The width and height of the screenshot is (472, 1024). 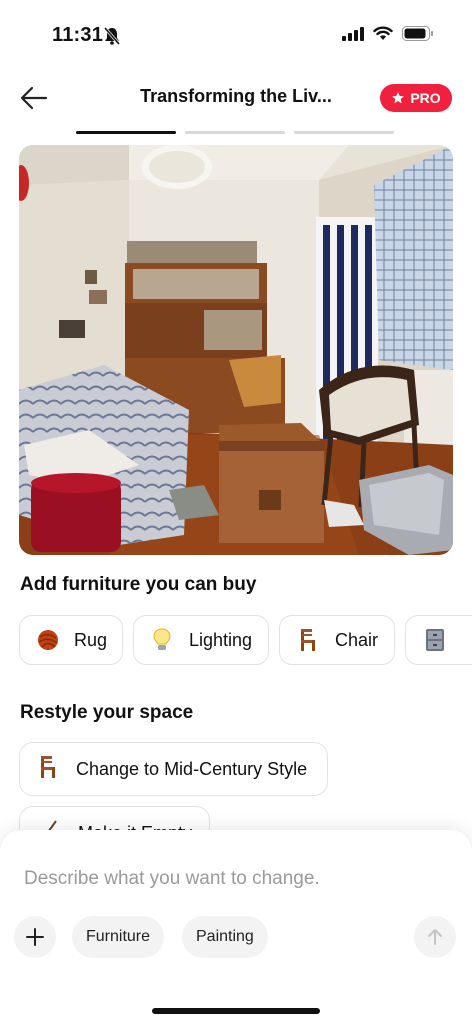 What do you see at coordinates (91, 639) in the screenshot?
I see `chip-label: Rug` at bounding box center [91, 639].